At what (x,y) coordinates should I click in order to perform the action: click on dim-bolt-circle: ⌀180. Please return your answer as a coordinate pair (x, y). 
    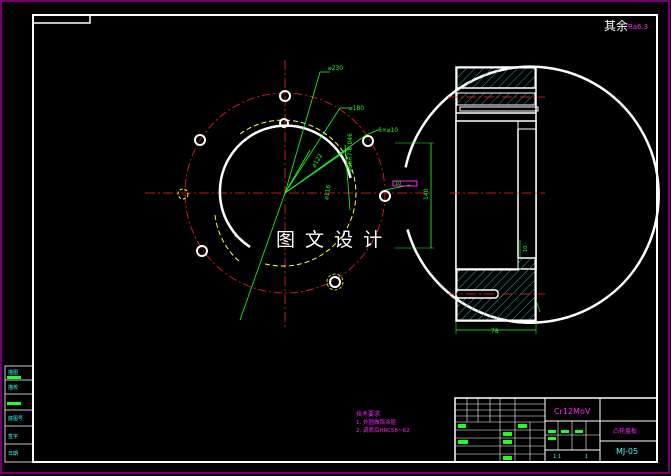
    Looking at the image, I should click on (356, 108).